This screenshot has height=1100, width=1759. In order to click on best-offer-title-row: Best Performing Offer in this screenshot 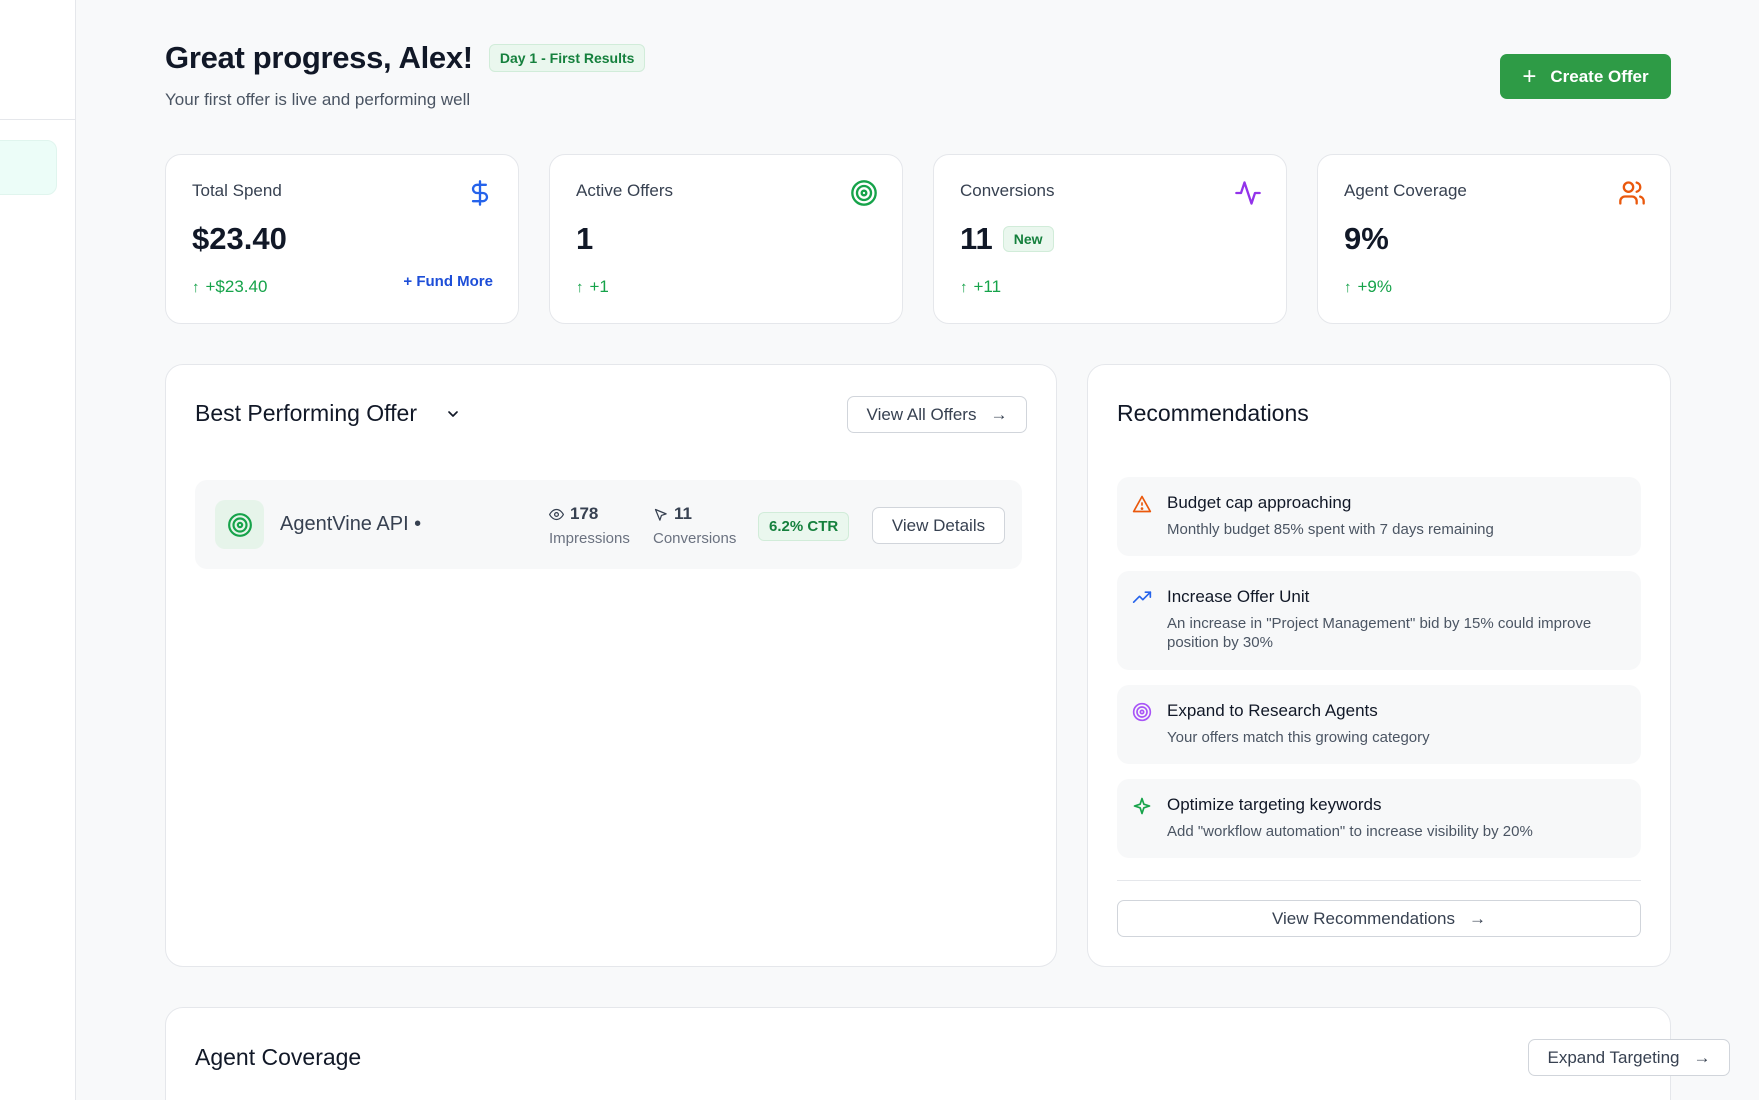, I will do `click(328, 413)`.